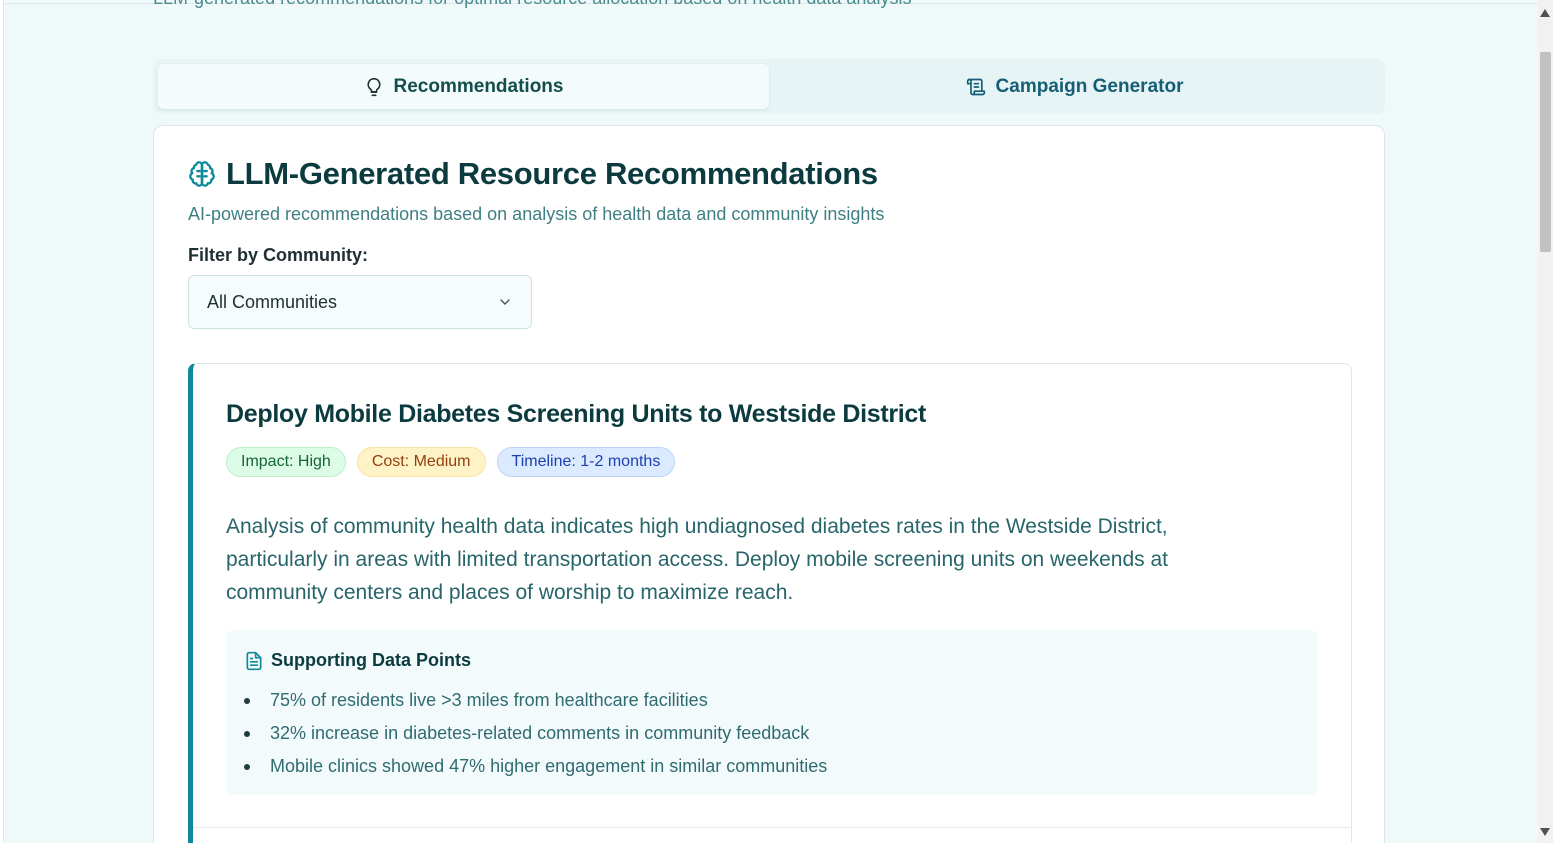  What do you see at coordinates (202, 174) in the screenshot?
I see `brain-icon` at bounding box center [202, 174].